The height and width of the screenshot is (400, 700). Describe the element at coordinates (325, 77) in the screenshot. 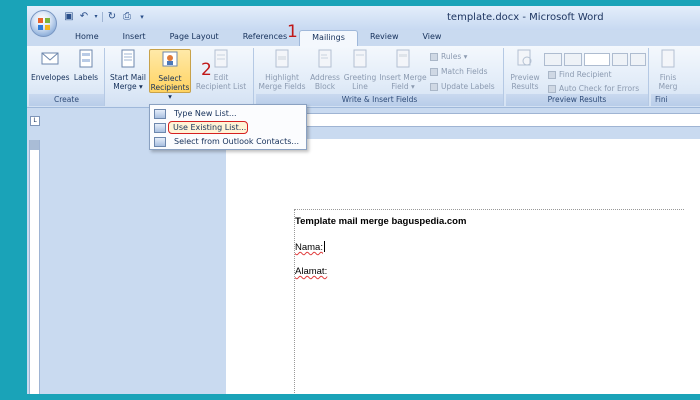

I see `address-label-1: Address` at that location.